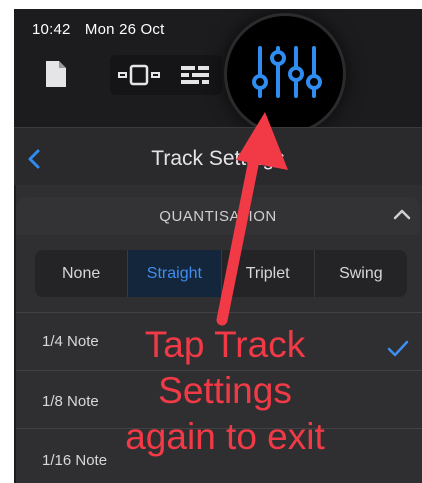  I want to click on list-item-label: 1/8 Note, so click(70, 401).